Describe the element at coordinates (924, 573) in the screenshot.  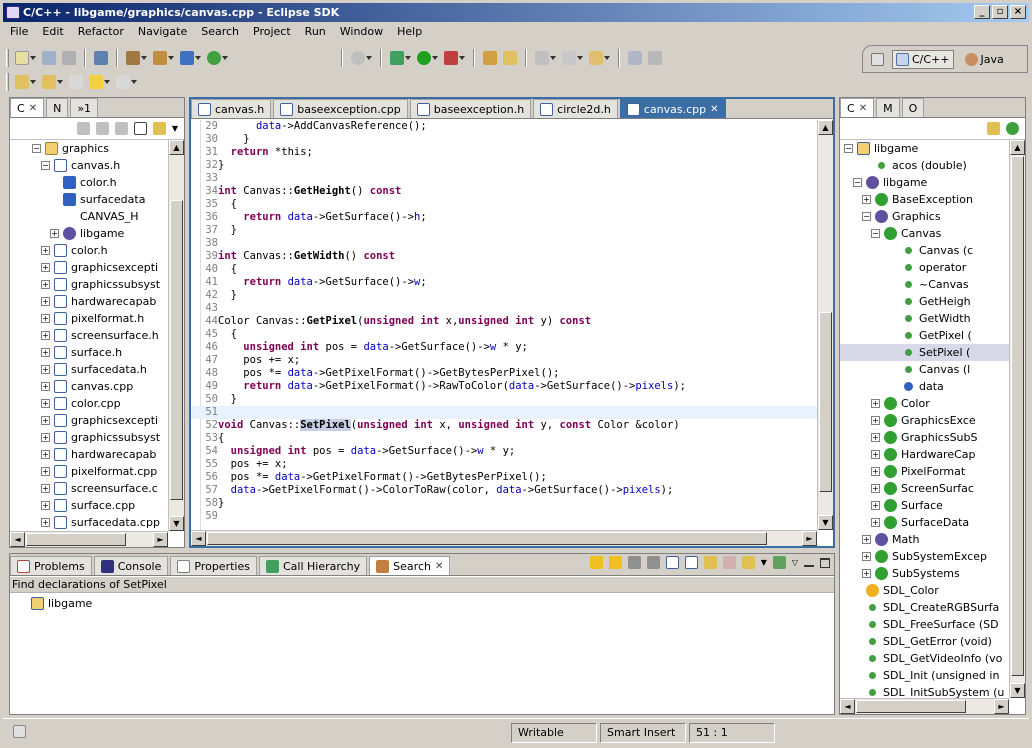
I see `tree-item: + SubSystems` at that location.